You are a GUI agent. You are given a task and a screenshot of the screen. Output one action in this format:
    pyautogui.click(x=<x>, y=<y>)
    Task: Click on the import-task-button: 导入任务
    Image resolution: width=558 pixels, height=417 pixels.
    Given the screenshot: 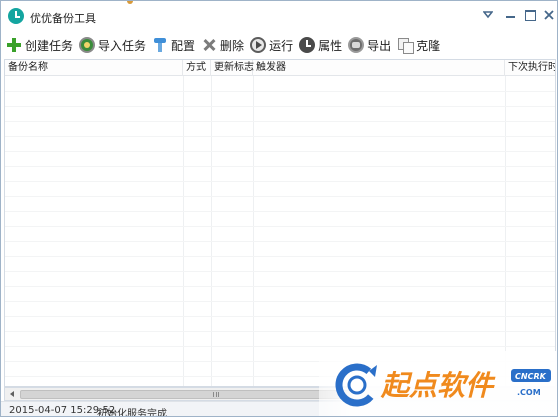 What is the action you would take?
    pyautogui.click(x=112, y=45)
    